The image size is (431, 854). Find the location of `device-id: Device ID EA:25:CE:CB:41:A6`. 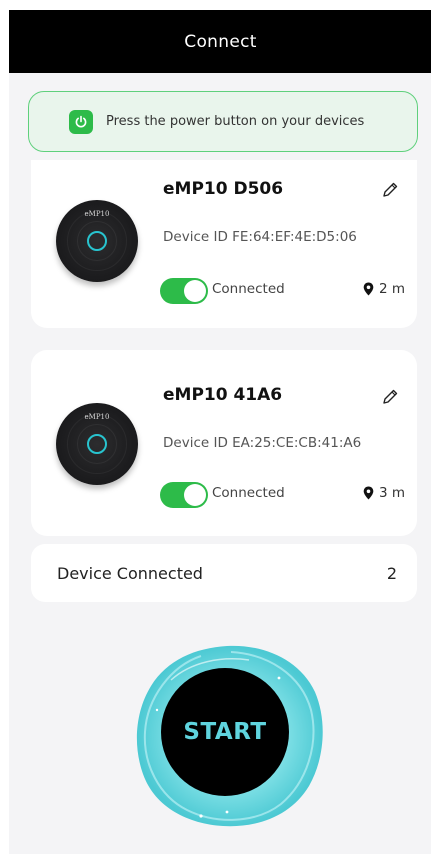

device-id: Device ID EA:25:CE:CB:41:A6 is located at coordinates (262, 443).